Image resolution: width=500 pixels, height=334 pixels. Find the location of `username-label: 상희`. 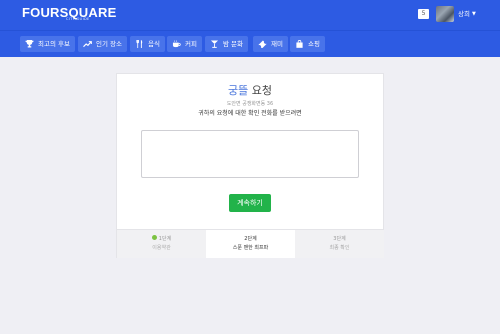

username-label: 상희 is located at coordinates (464, 14).